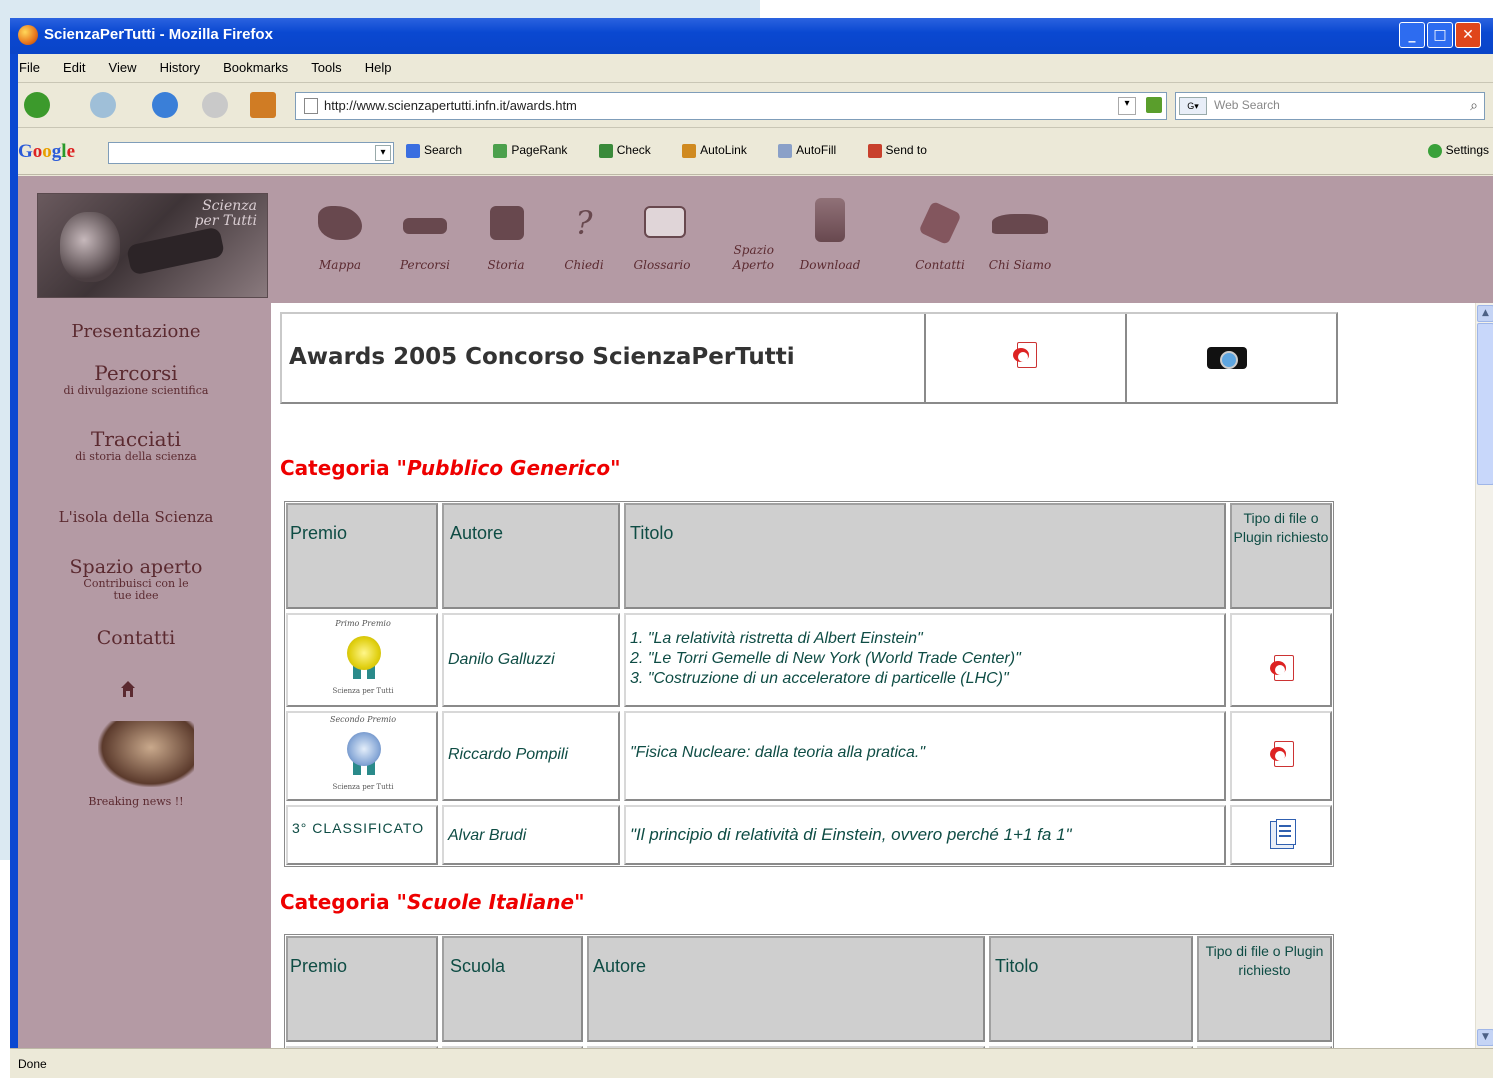 The image size is (1493, 1078). What do you see at coordinates (1474, 105) in the screenshot?
I see `search-icon: ⌕` at bounding box center [1474, 105].